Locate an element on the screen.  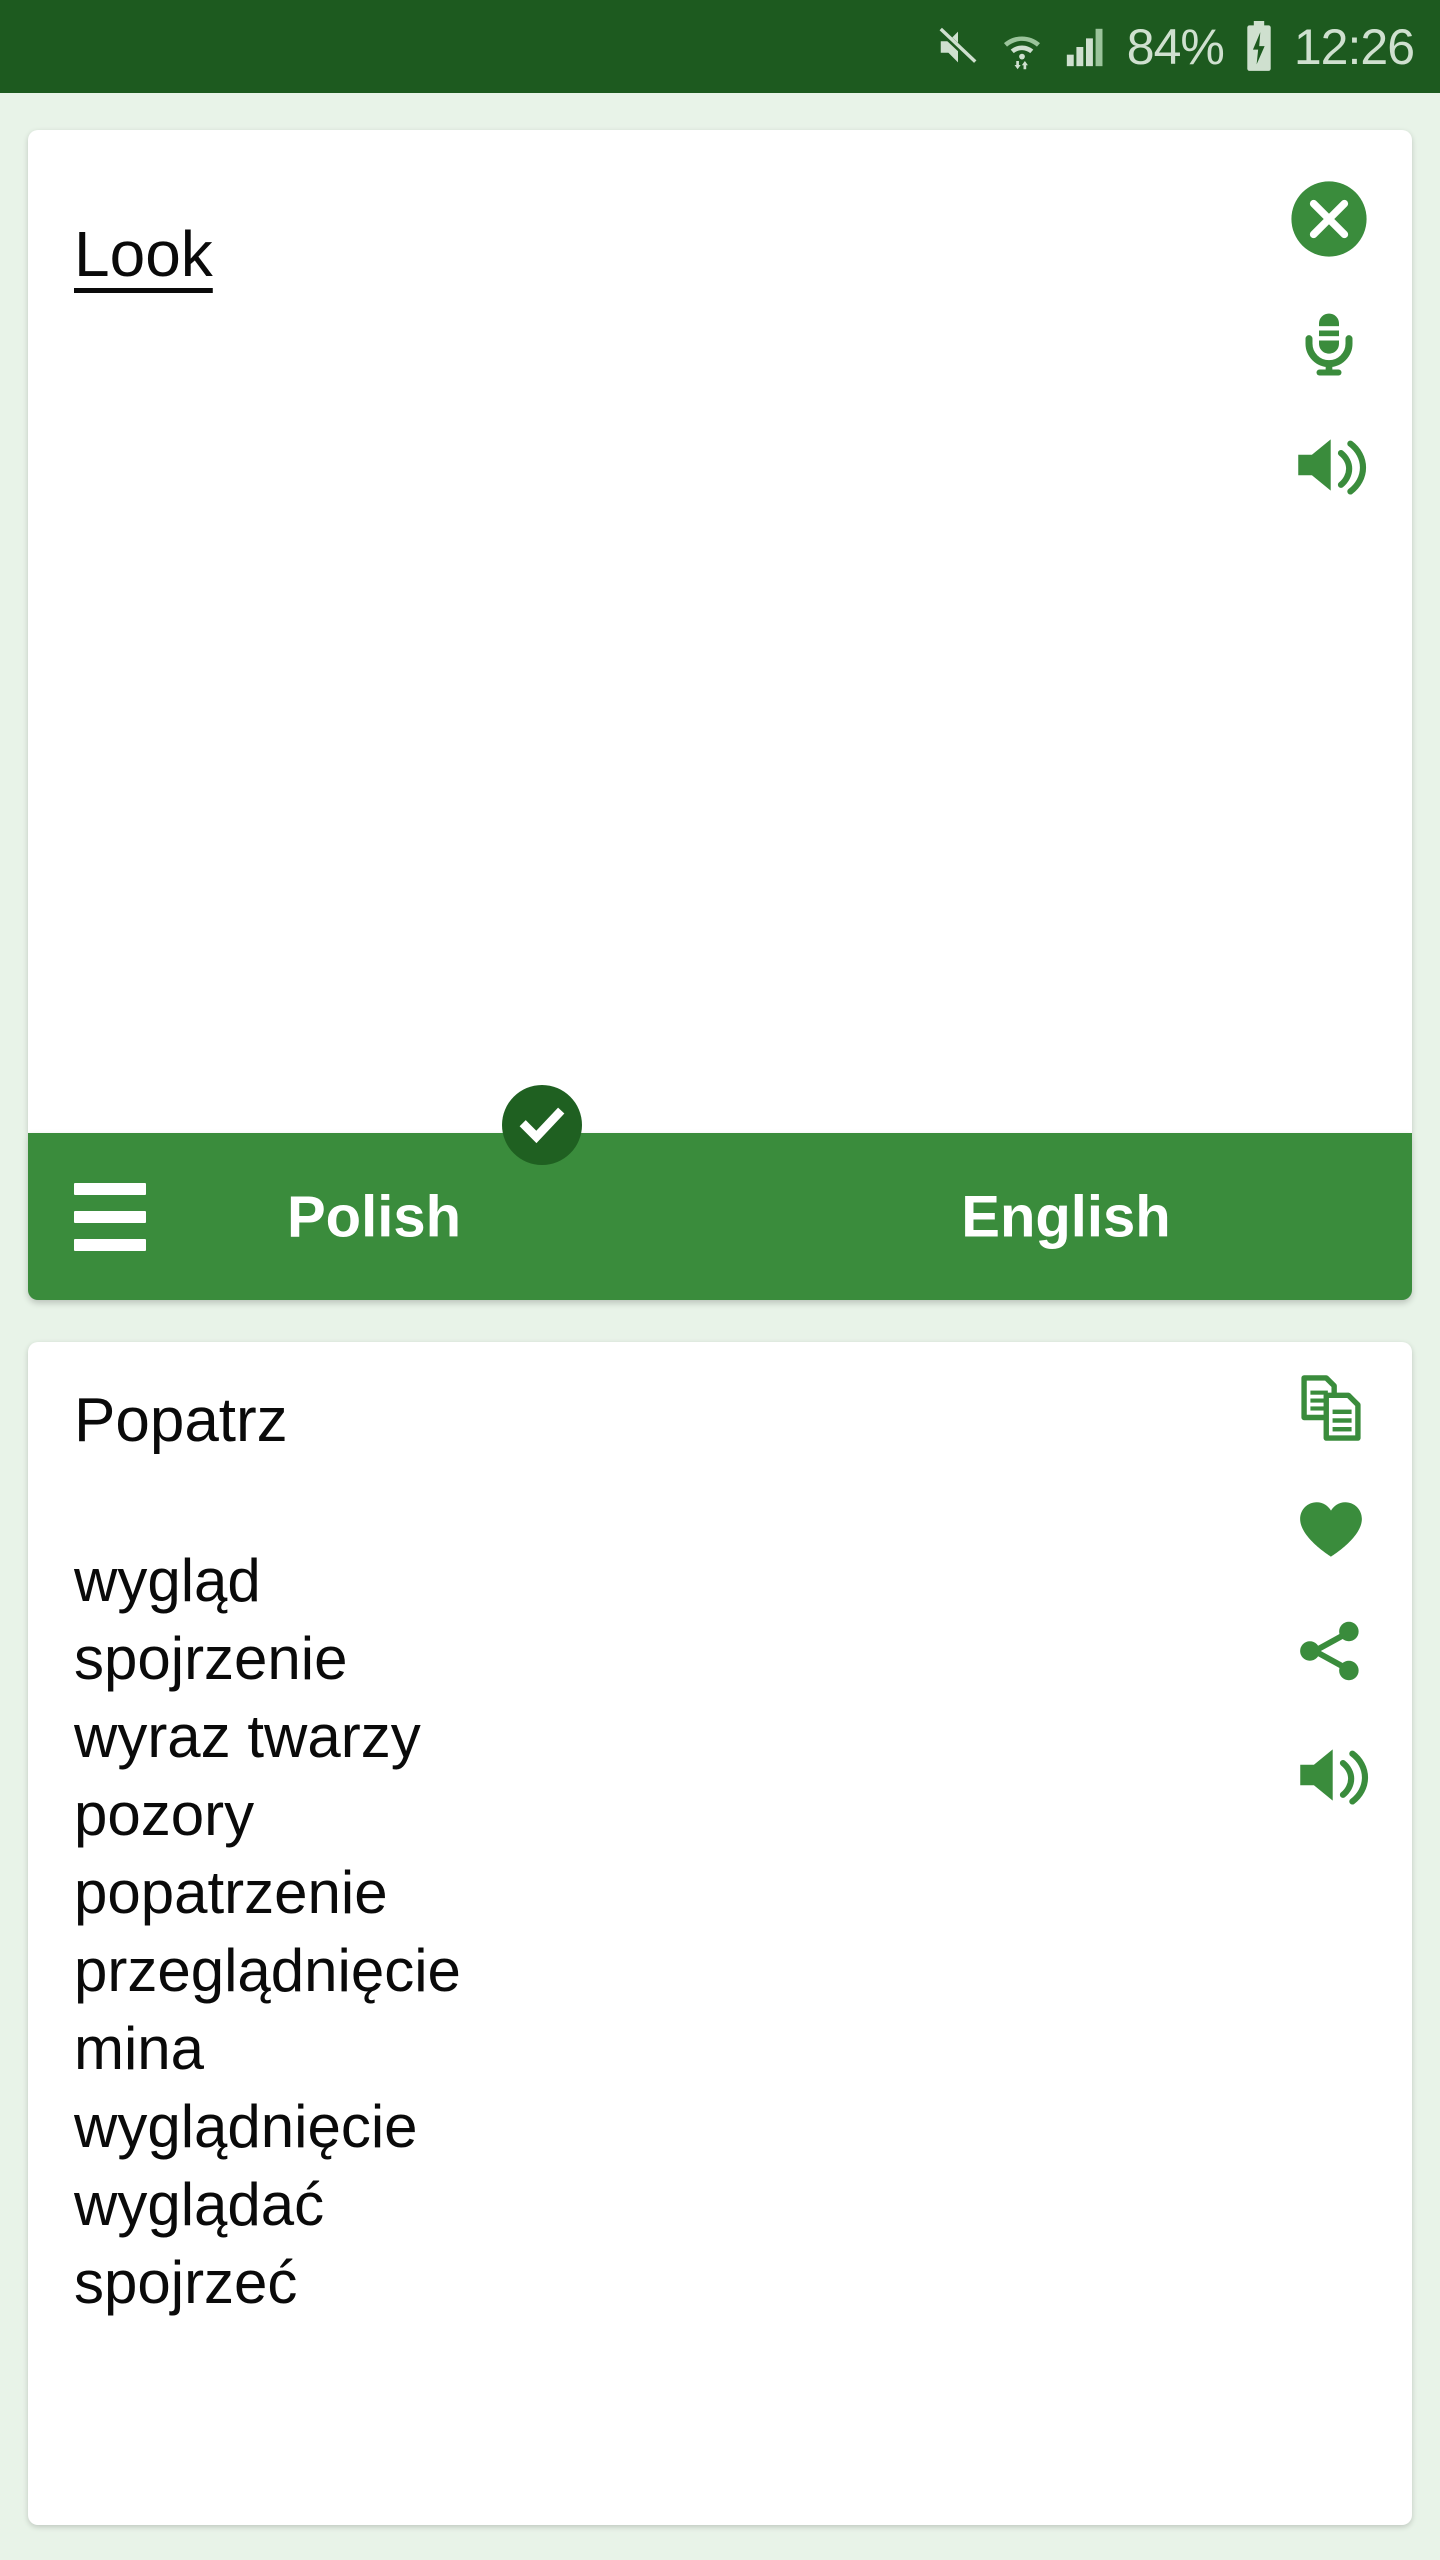
battery-charging-icon is located at coordinates (1259, 46).